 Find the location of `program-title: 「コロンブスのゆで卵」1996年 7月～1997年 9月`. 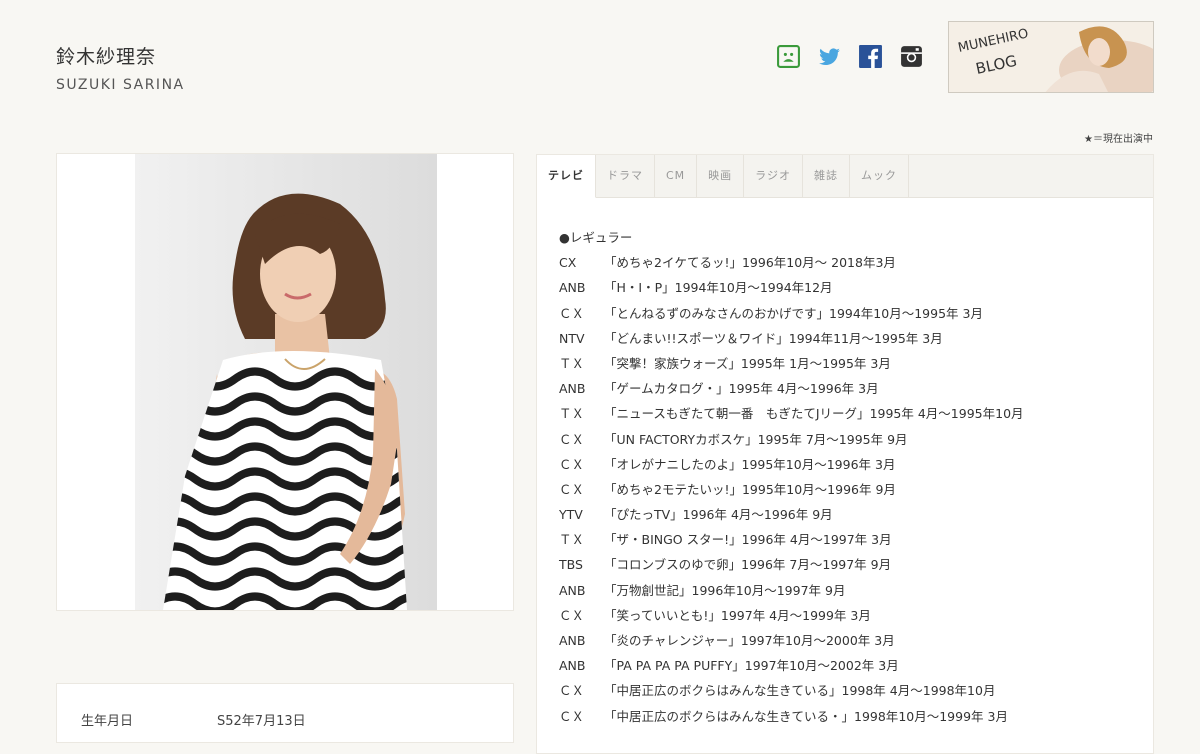

program-title: 「コロンブスのゆで卵」1996年 7月～1997年 9月 is located at coordinates (748, 565).